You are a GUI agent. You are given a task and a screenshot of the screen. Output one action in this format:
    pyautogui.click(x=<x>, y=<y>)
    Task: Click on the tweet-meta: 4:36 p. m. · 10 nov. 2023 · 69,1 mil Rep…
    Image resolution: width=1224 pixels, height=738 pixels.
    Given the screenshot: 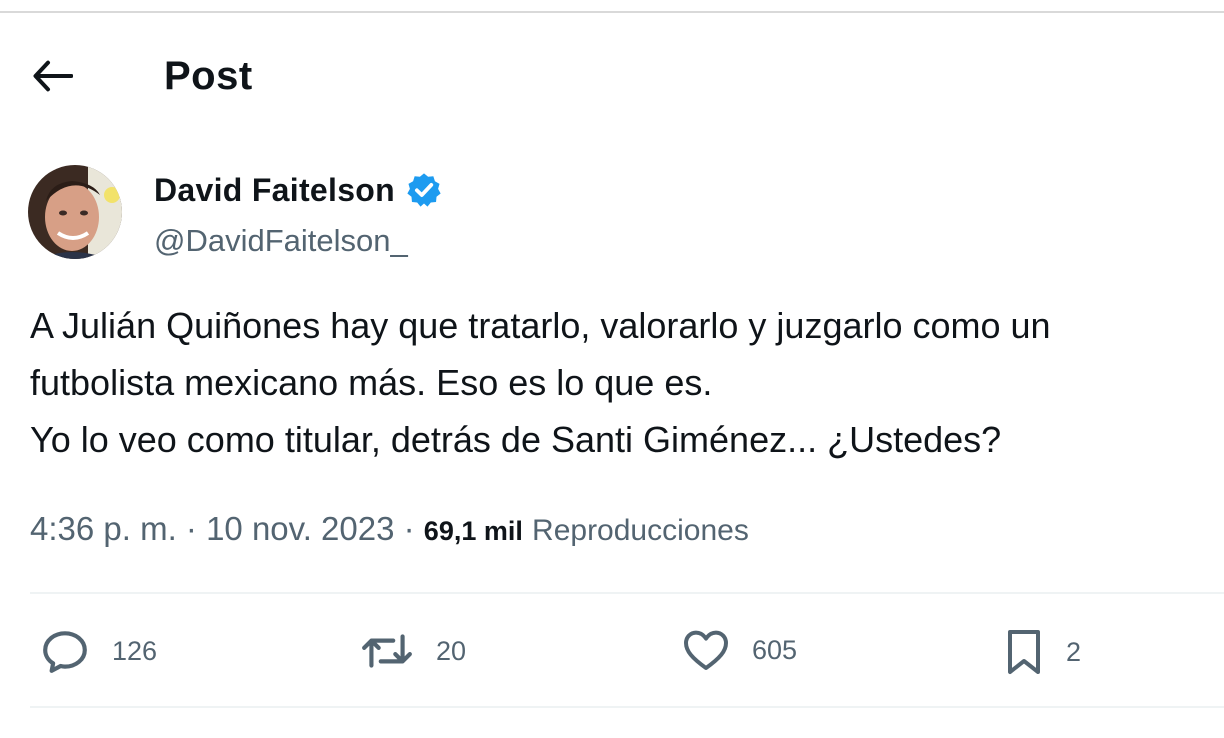 What is the action you would take?
    pyautogui.click(x=389, y=529)
    